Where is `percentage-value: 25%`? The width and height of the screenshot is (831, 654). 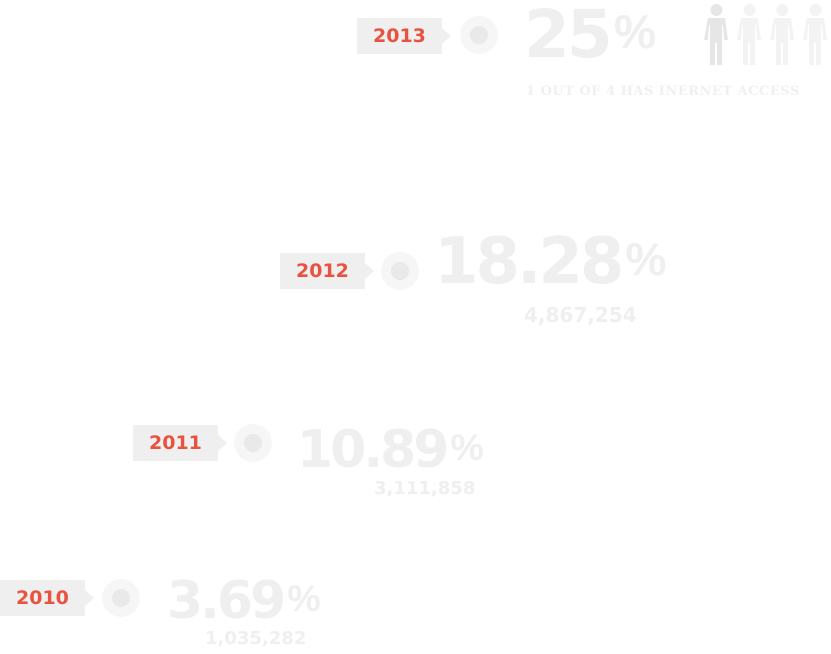 percentage-value: 25% is located at coordinates (590, 35).